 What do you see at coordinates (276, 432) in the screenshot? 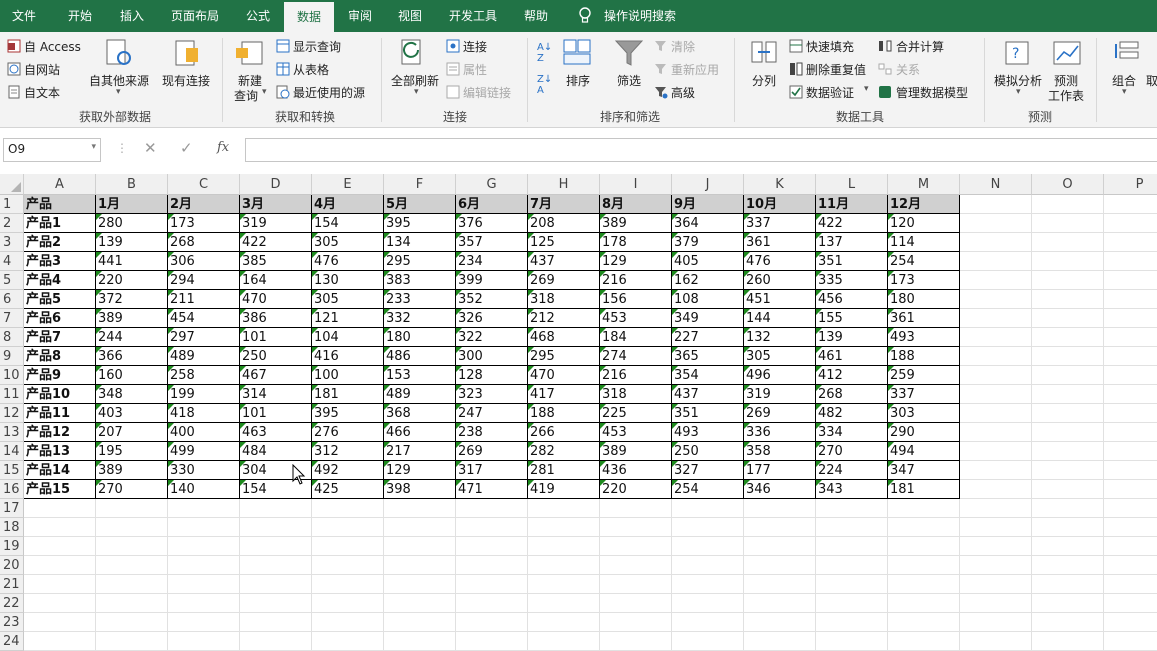
I see `table-cell: 463` at bounding box center [276, 432].